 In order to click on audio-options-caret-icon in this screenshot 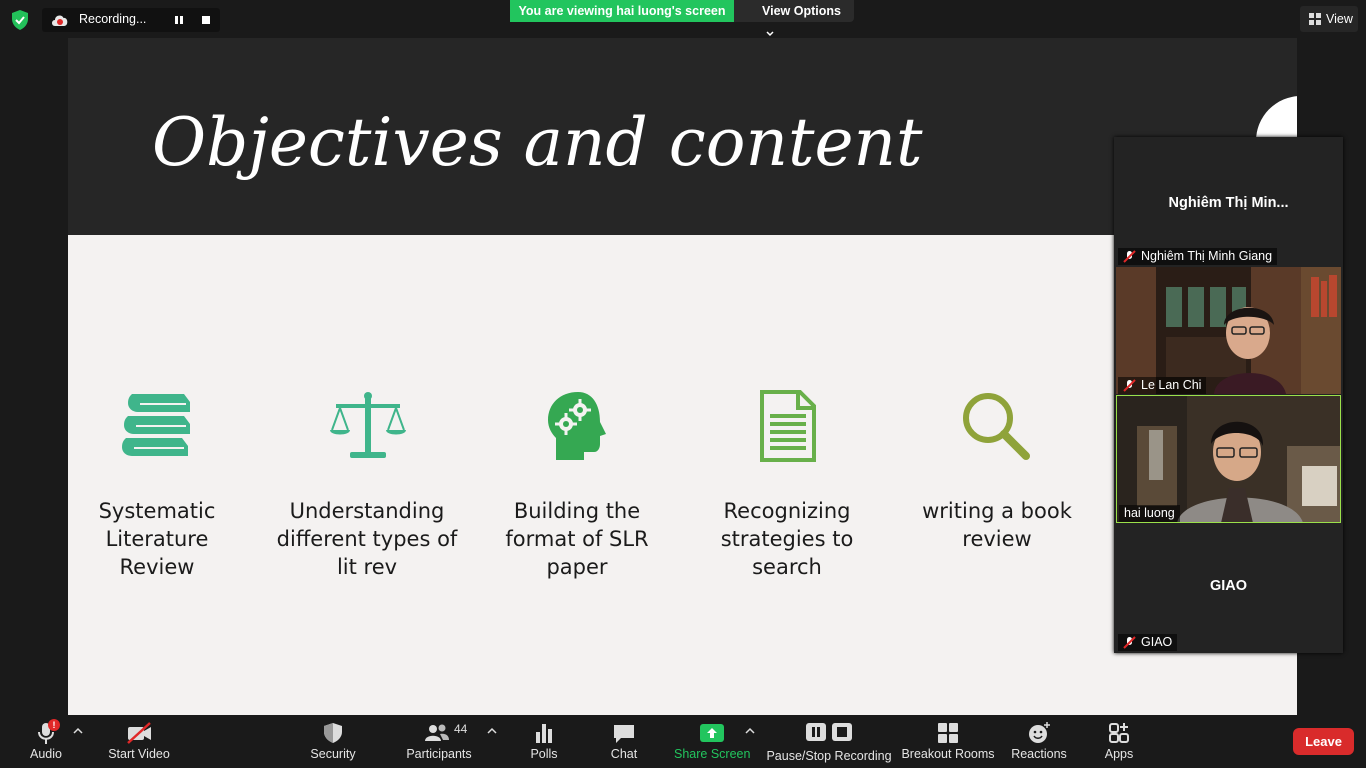, I will do `click(78, 731)`.